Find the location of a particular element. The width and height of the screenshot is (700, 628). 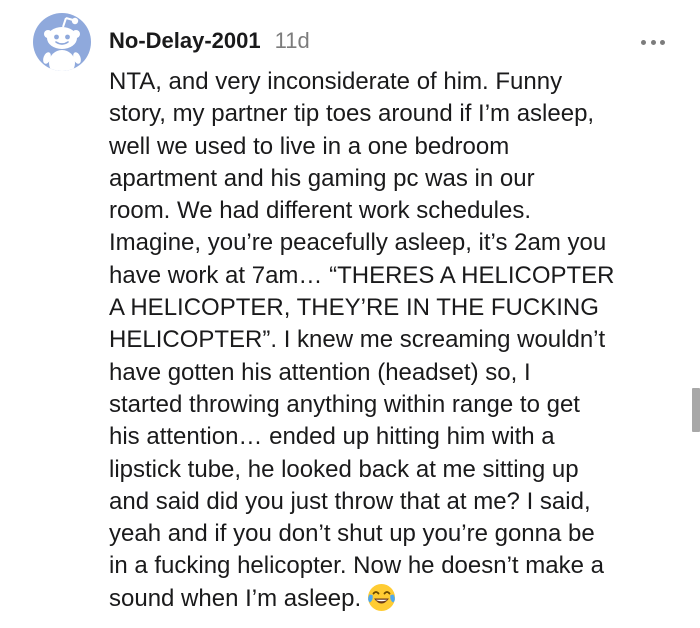

comment-body-line: room. We had different work schedules. is located at coordinates (320, 211).